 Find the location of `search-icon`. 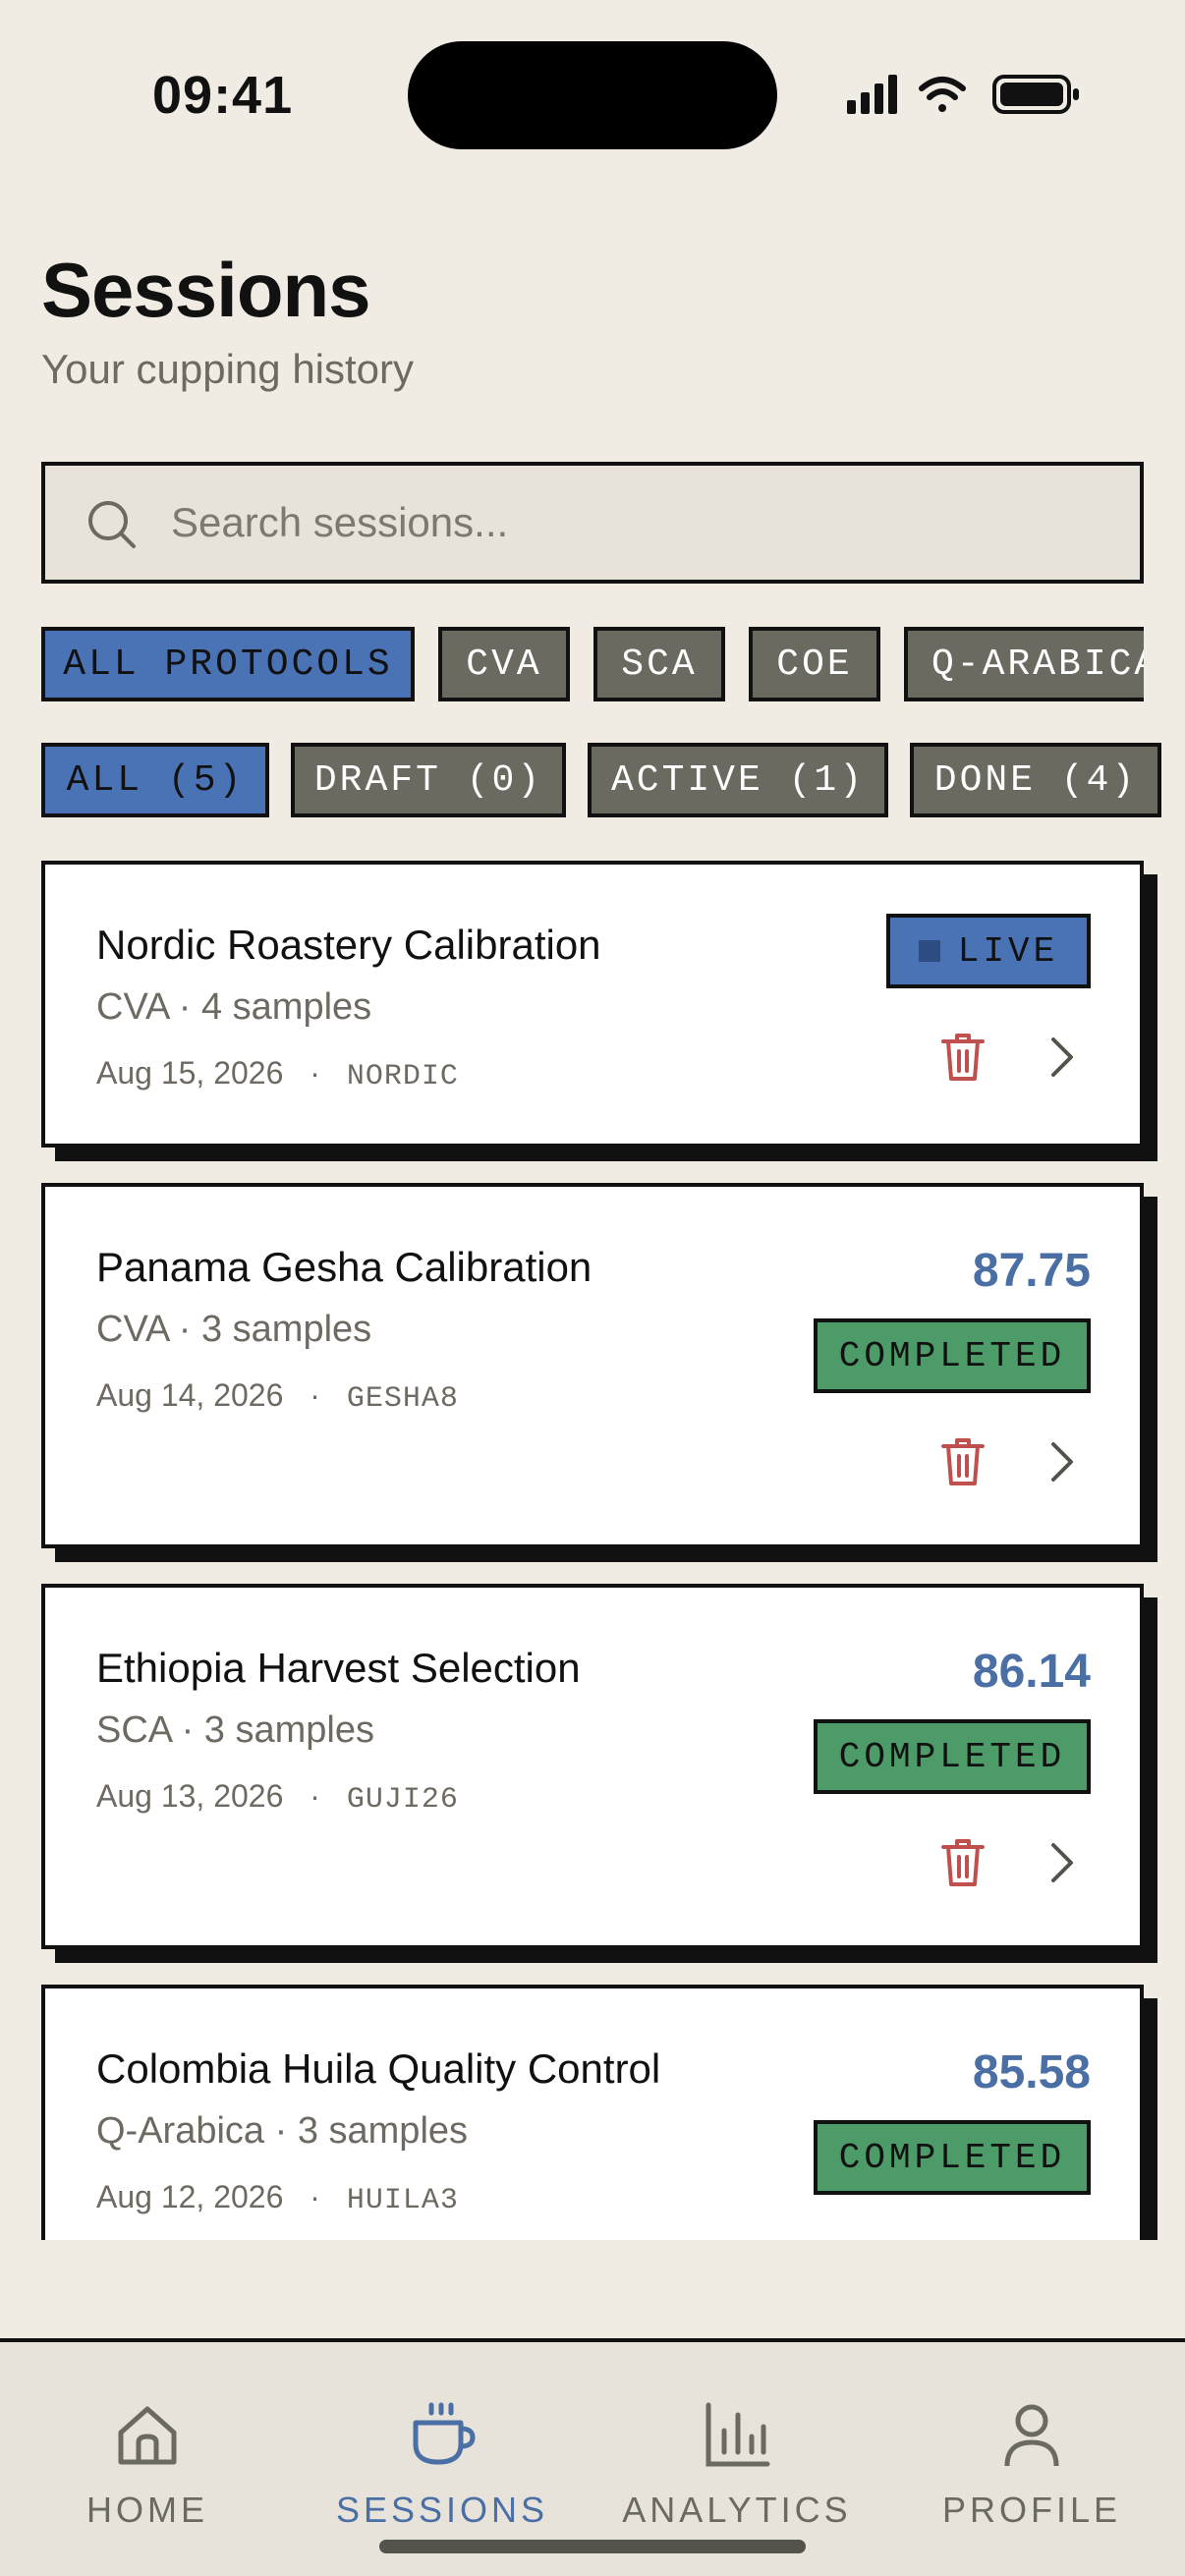

search-icon is located at coordinates (112, 524).